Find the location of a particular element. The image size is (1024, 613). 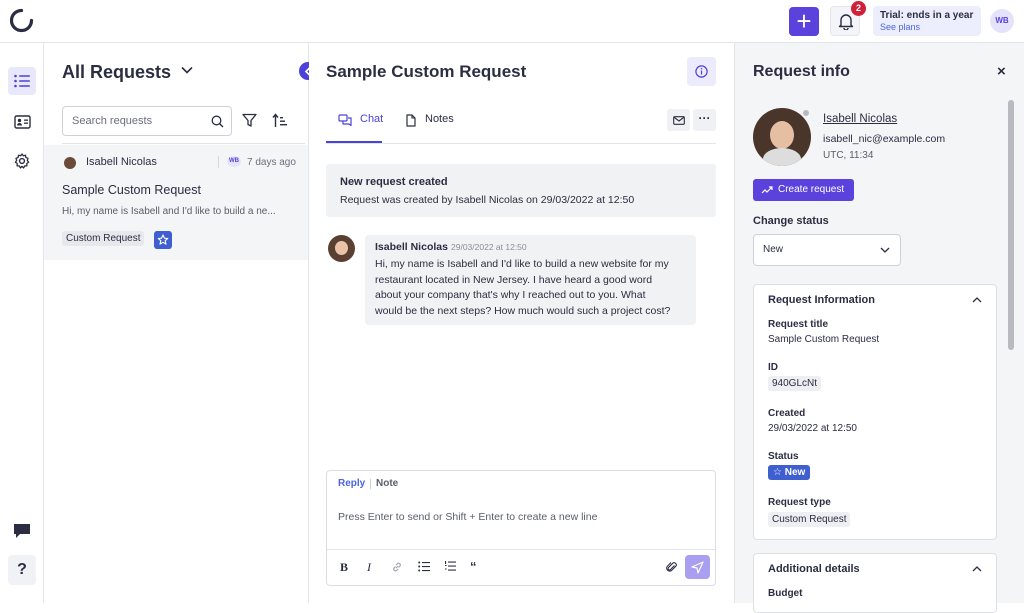

numbered-list-icon is located at coordinates (450, 566).